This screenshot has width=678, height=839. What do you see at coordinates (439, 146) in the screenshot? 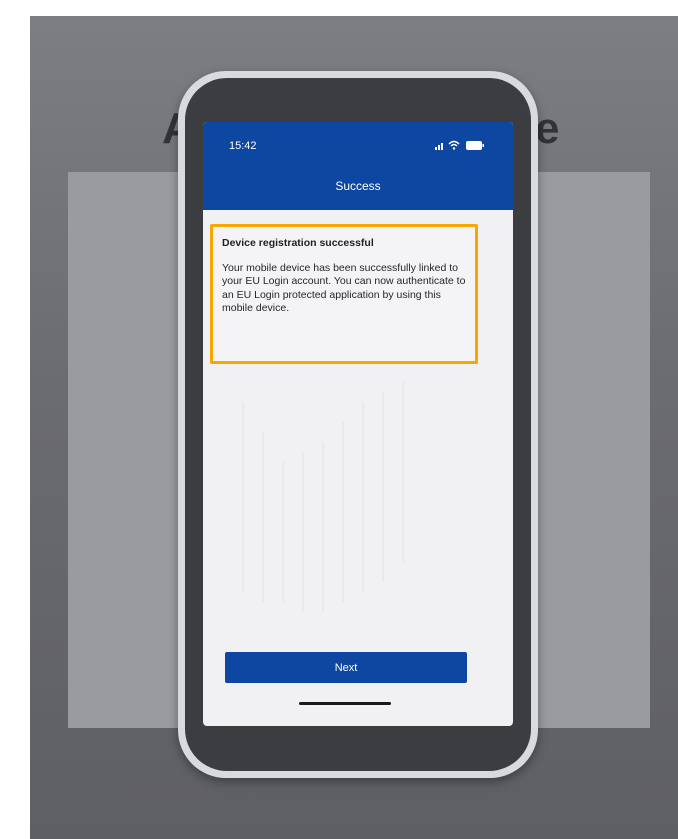
I see `signal-icon` at bounding box center [439, 146].